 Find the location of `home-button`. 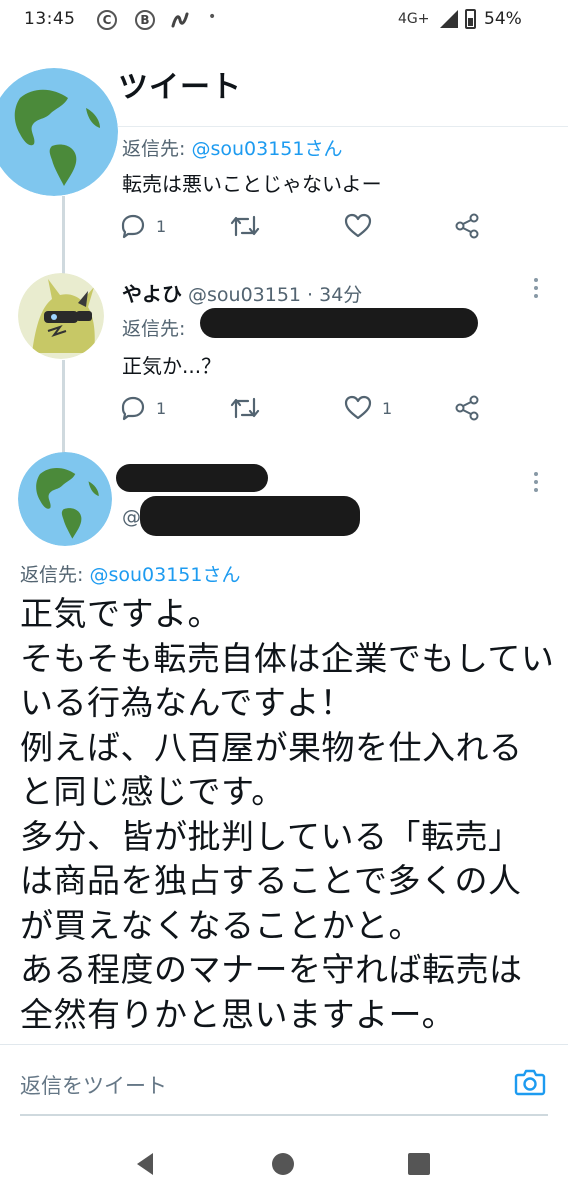

home-button is located at coordinates (283, 1164).